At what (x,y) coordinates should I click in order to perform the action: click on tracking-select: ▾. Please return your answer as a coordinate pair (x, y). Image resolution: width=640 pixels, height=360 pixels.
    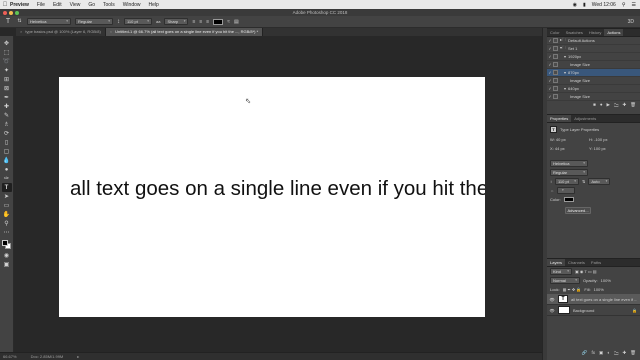
    Looking at the image, I should click on (566, 190).